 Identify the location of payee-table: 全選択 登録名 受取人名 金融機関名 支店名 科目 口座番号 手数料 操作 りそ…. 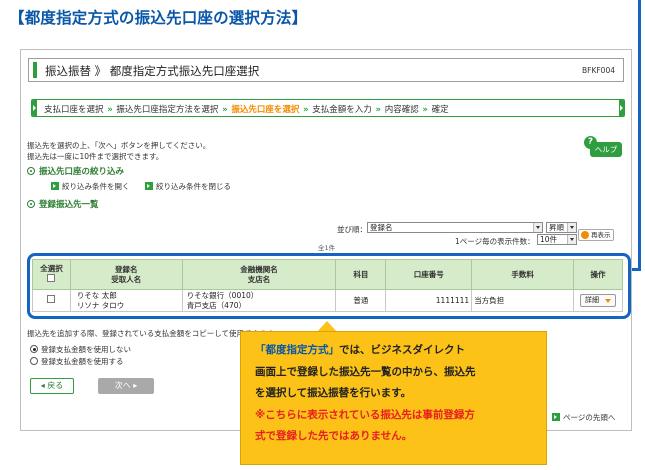
(328, 285).